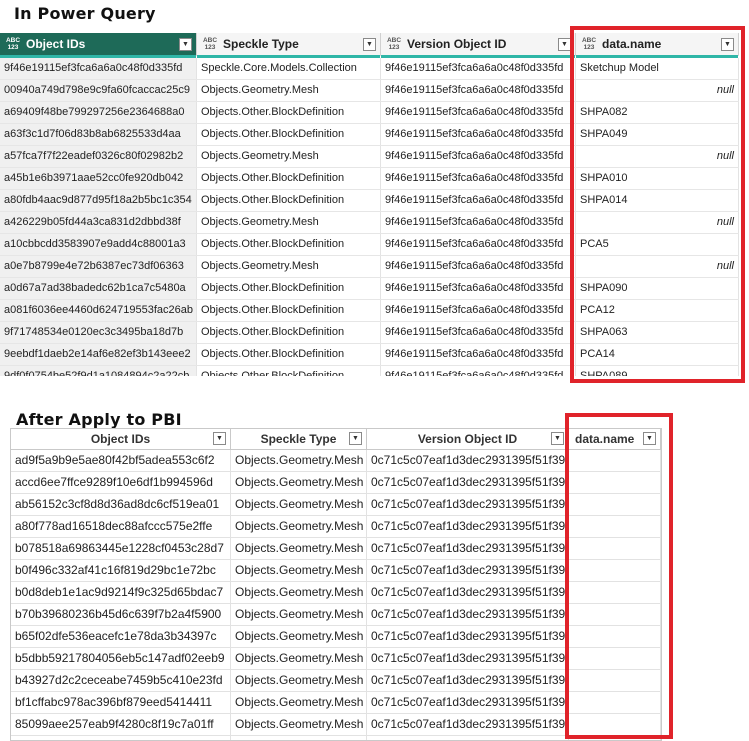 The width and height of the screenshot is (749, 741). I want to click on table-cell: SHPA010, so click(657, 178).